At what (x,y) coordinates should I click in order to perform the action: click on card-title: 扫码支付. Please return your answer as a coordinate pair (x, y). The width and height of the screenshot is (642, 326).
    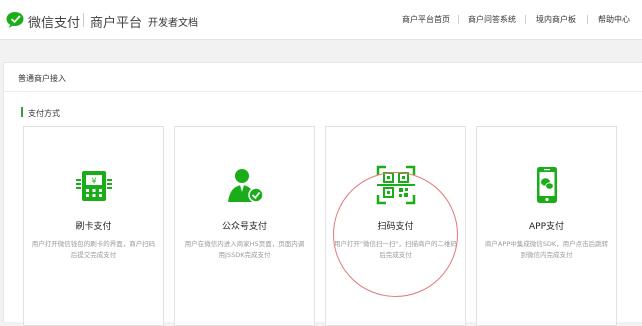
    Looking at the image, I should click on (395, 227).